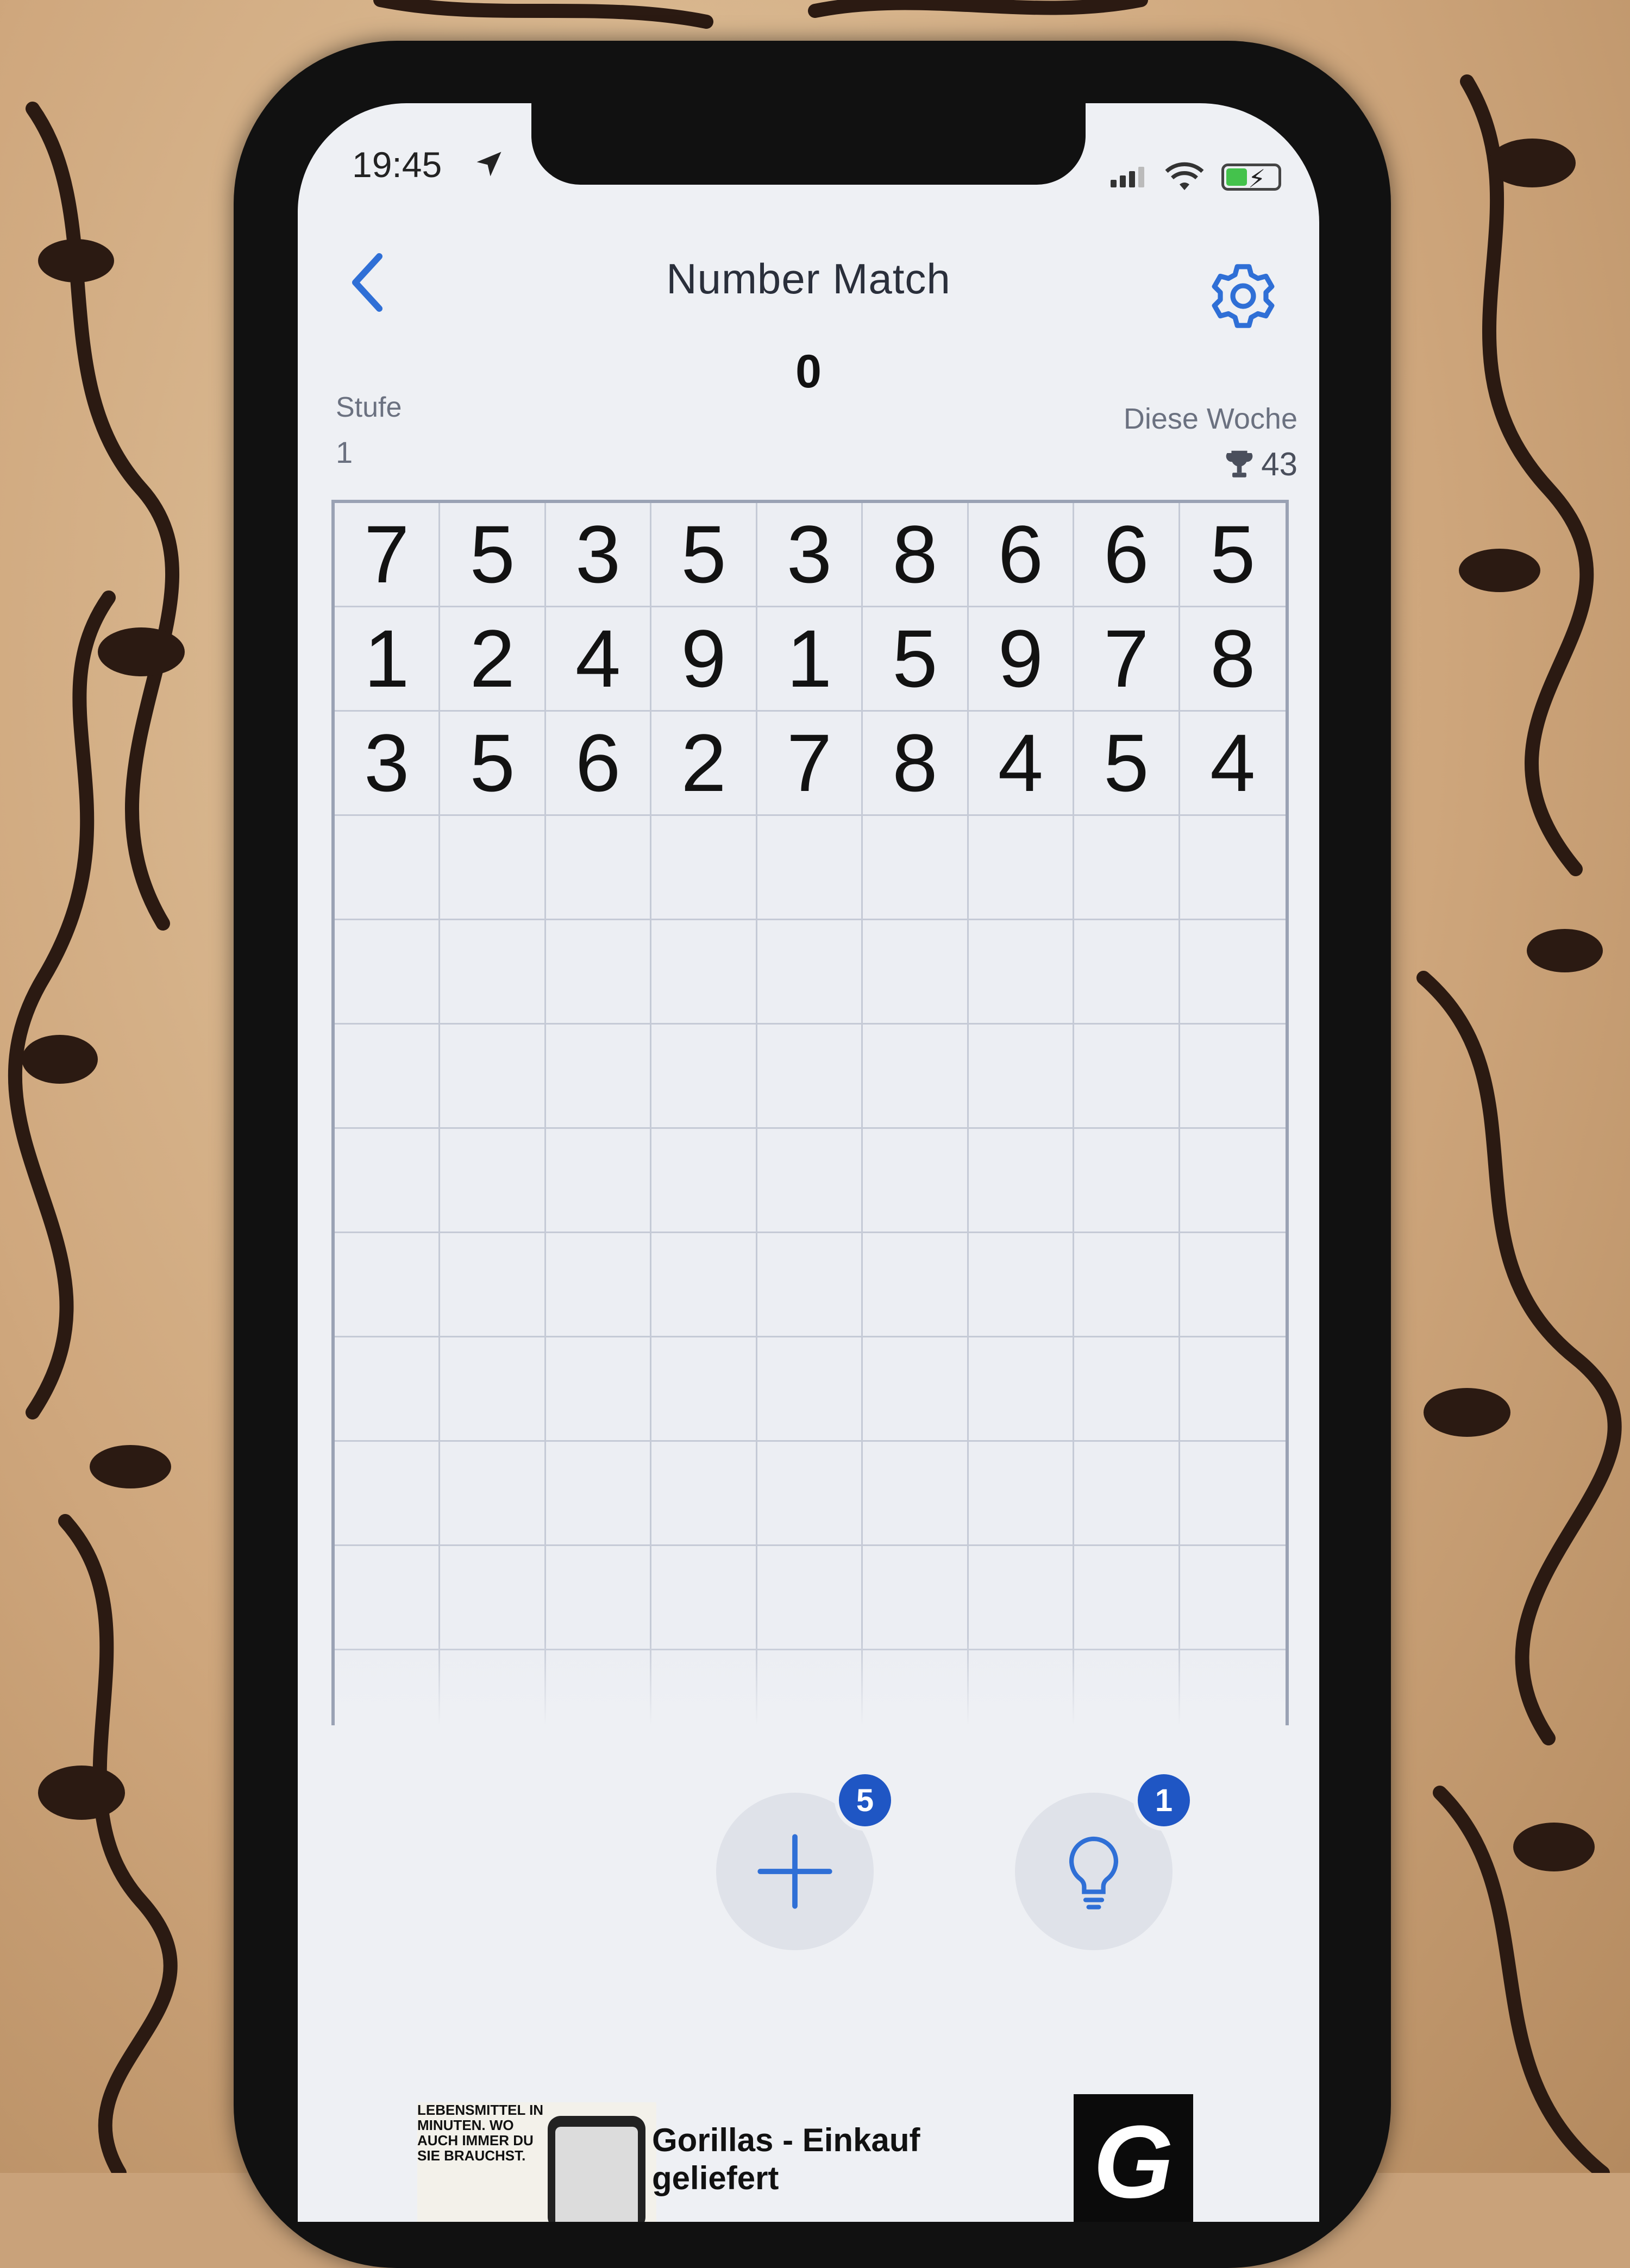 The image size is (1630, 2268). Describe the element at coordinates (1243, 296) in the screenshot. I see `settings-gear-icon` at that location.